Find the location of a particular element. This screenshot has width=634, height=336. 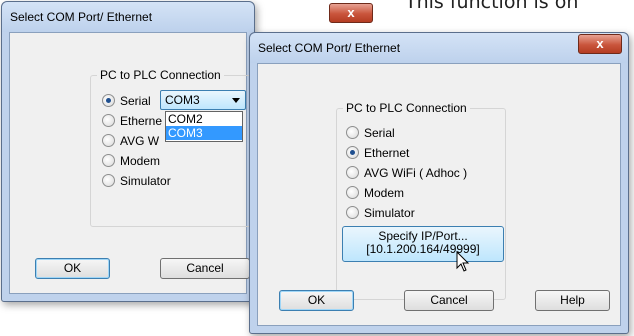

dialog-front-option-modem: Modem is located at coordinates (375, 193).